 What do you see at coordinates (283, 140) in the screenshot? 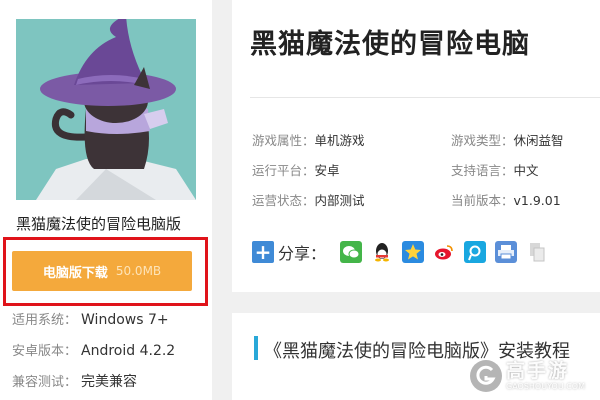
I see `attr-label: 游戏属性：` at bounding box center [283, 140].